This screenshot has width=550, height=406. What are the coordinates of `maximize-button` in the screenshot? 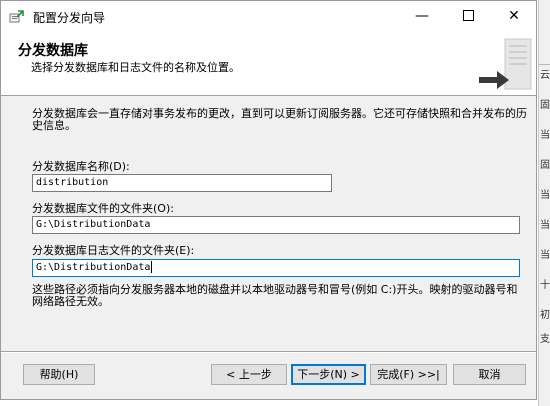 It's located at (468, 16).